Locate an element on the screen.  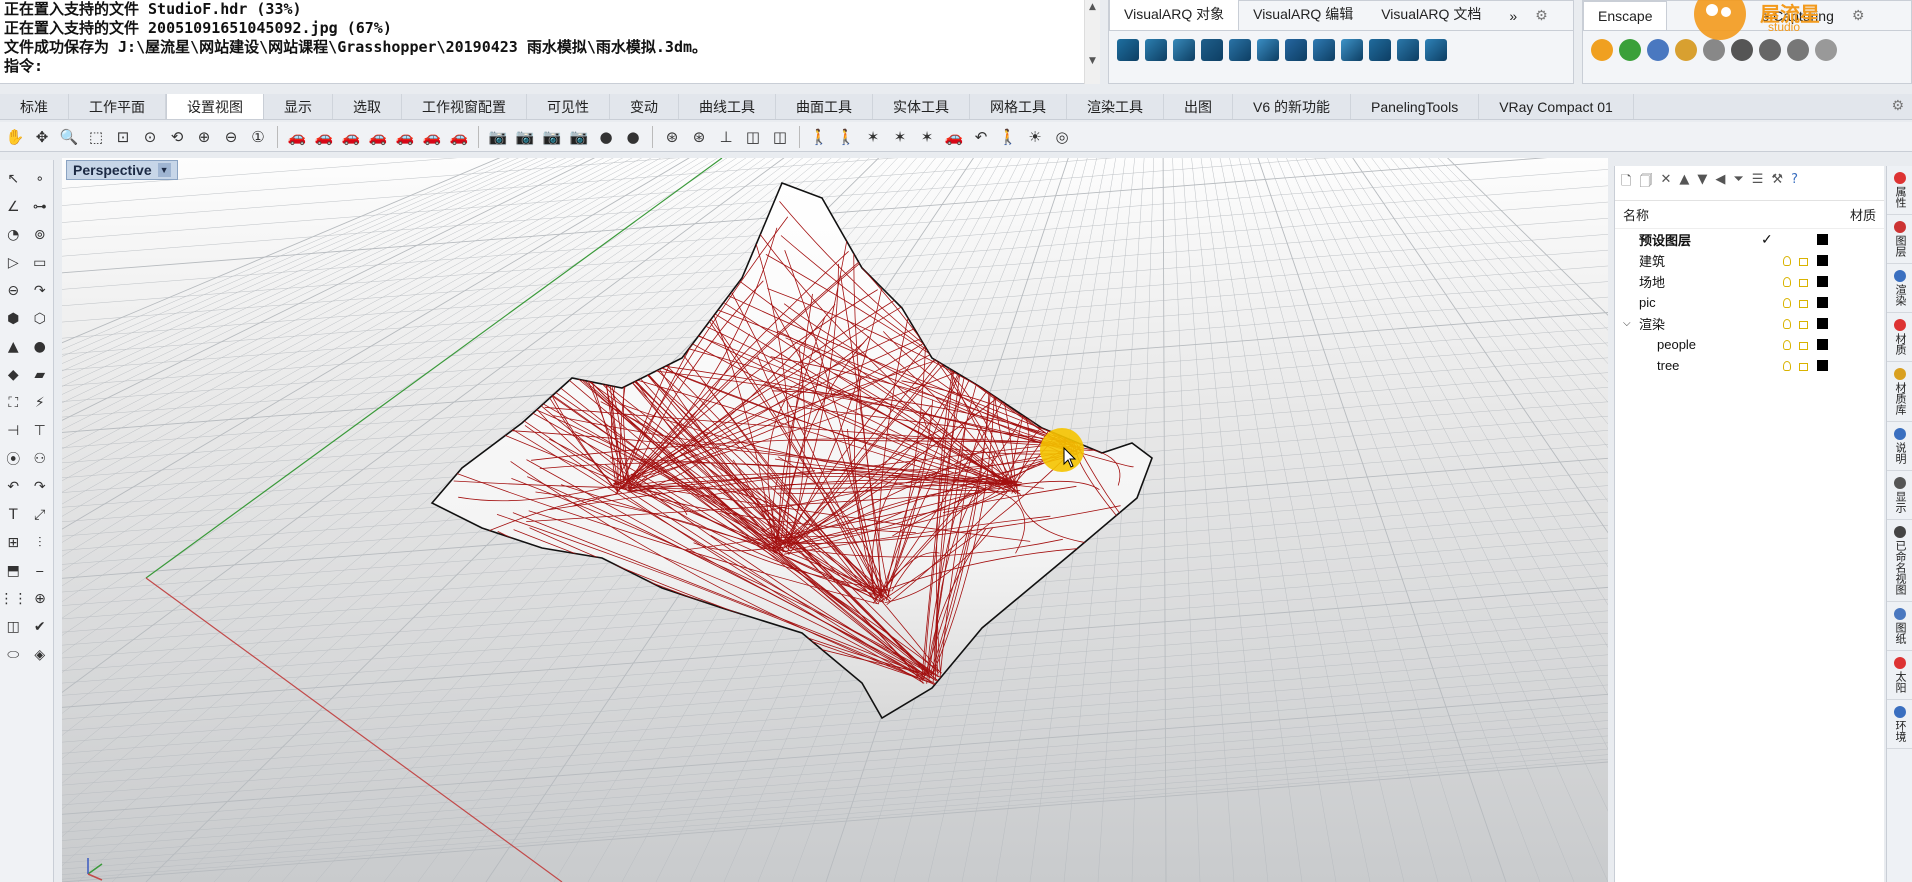
modeling-tool-icon: ⊕ is located at coordinates (40, 599).